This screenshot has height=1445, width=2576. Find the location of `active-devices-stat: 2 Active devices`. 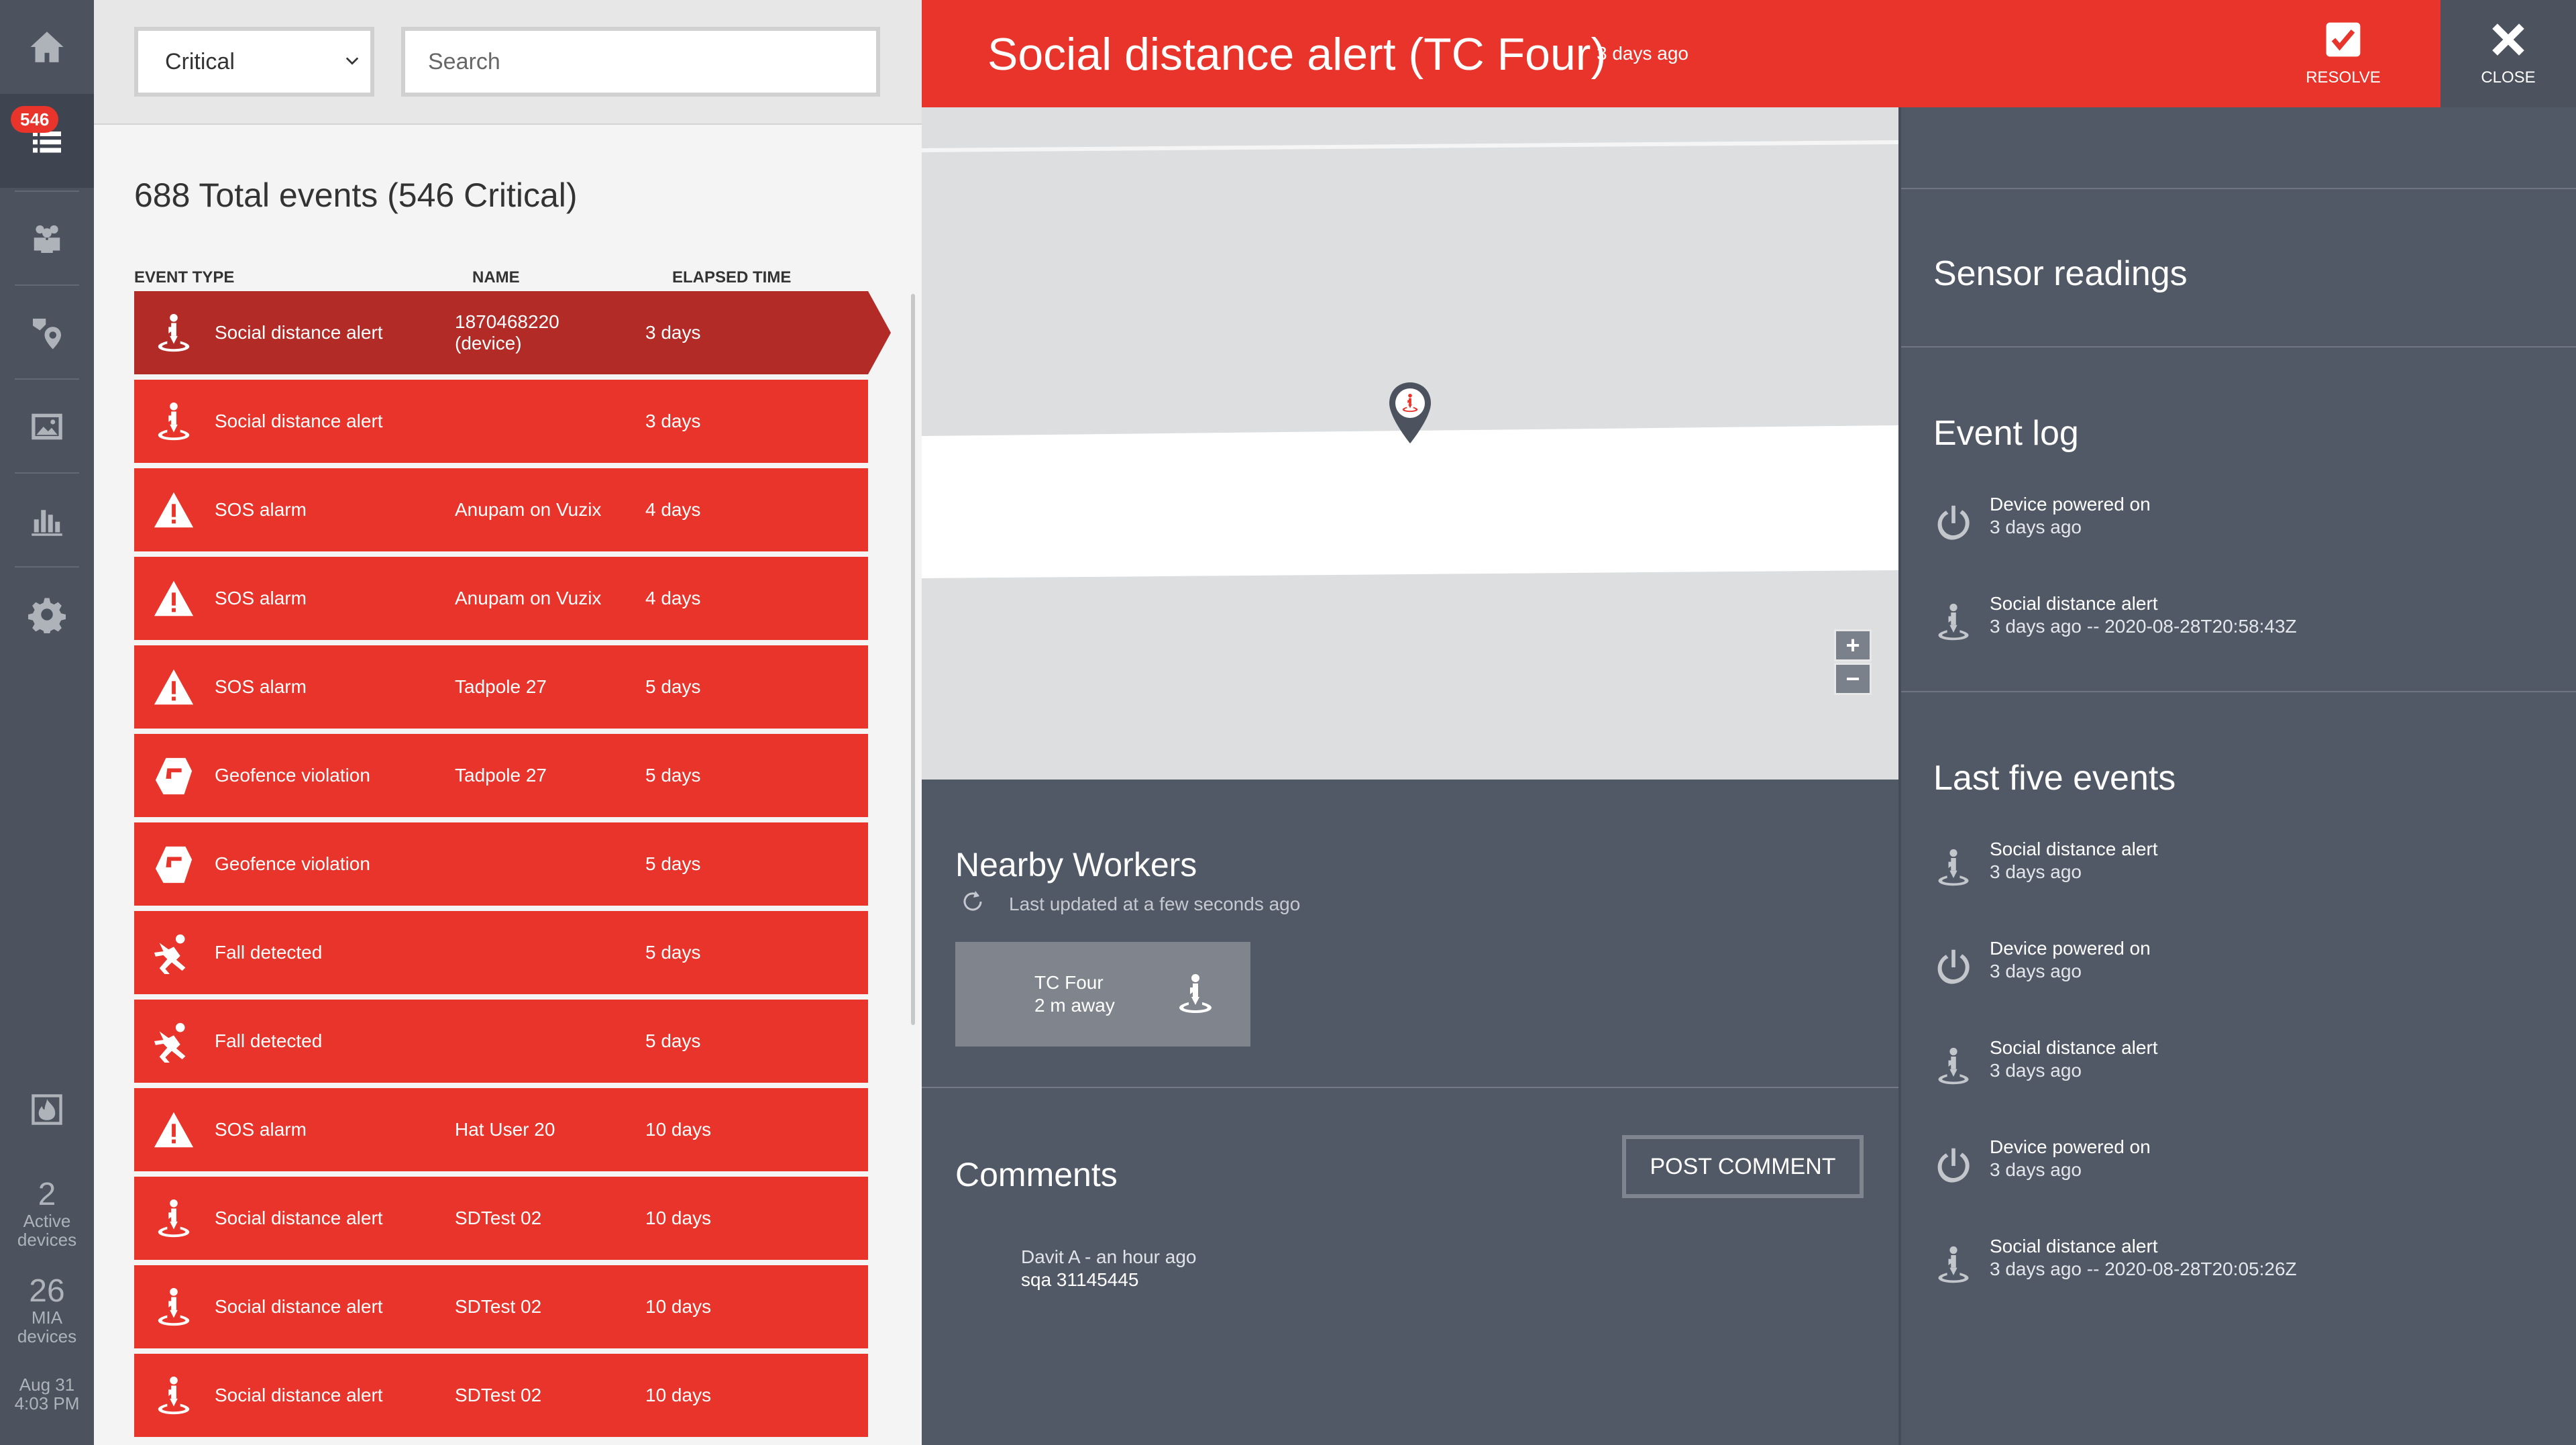

active-devices-stat: 2 Active devices is located at coordinates (47, 1214).